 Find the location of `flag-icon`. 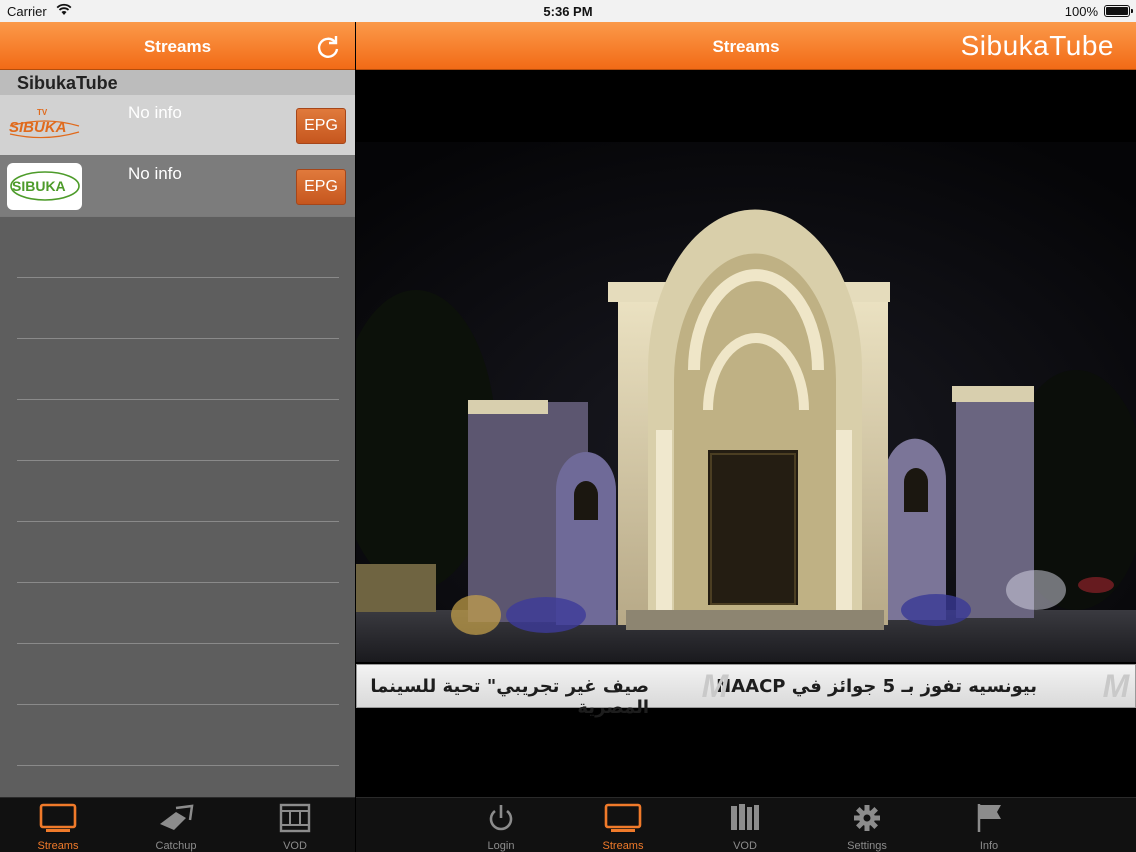

flag-icon is located at coordinates (989, 818).